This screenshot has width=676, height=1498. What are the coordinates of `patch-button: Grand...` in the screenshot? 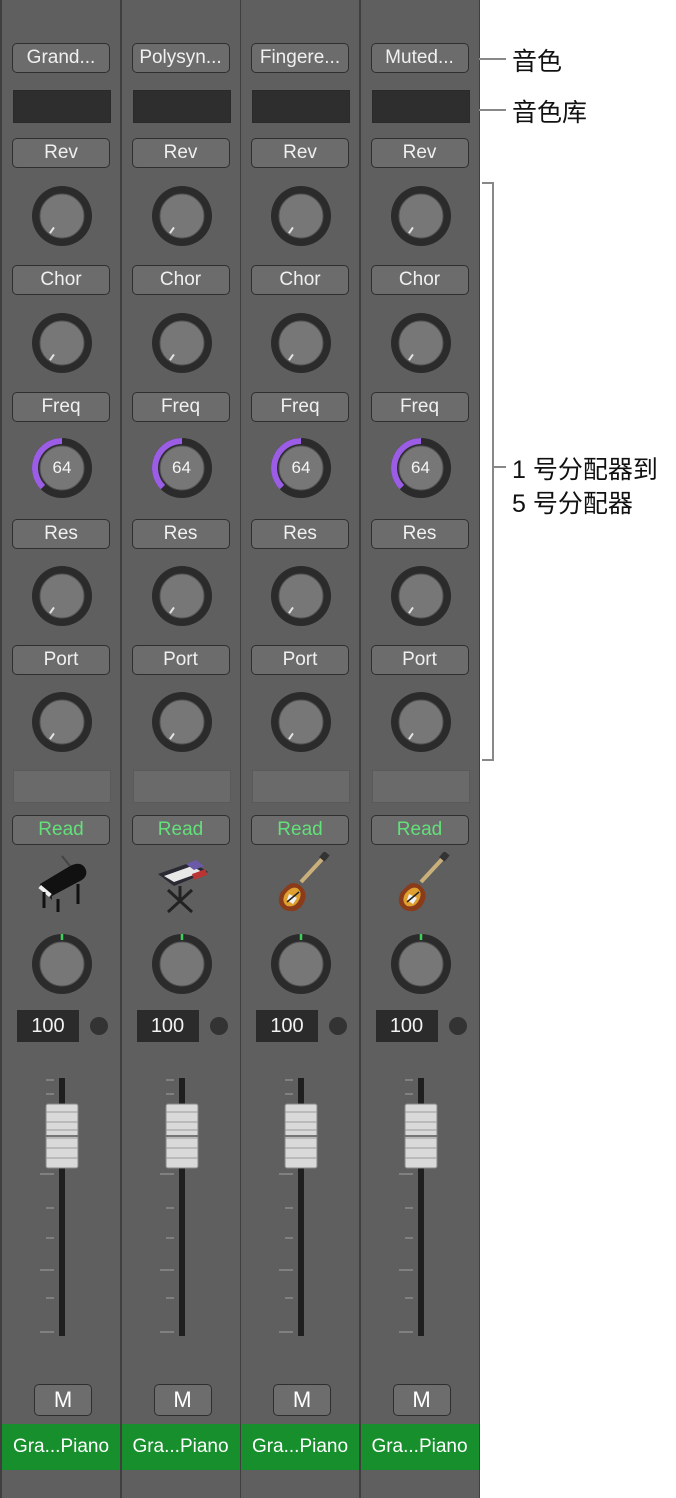 It's located at (61, 58).